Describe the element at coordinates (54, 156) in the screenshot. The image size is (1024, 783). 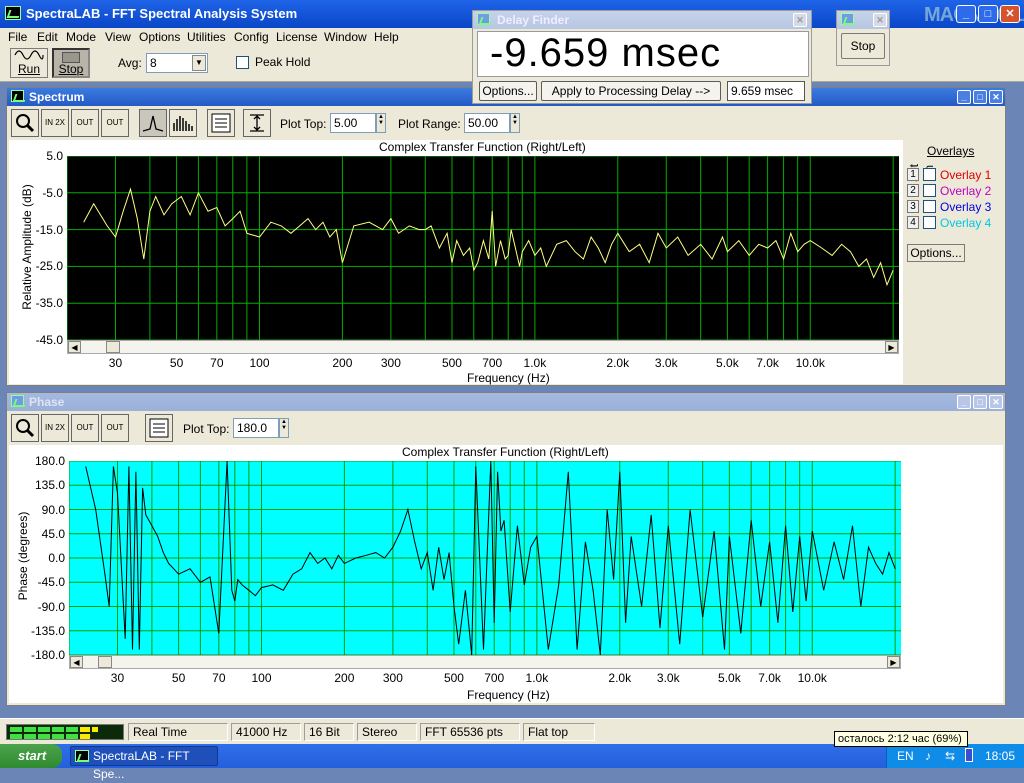
I see `y-tick-label: 5.0` at that location.